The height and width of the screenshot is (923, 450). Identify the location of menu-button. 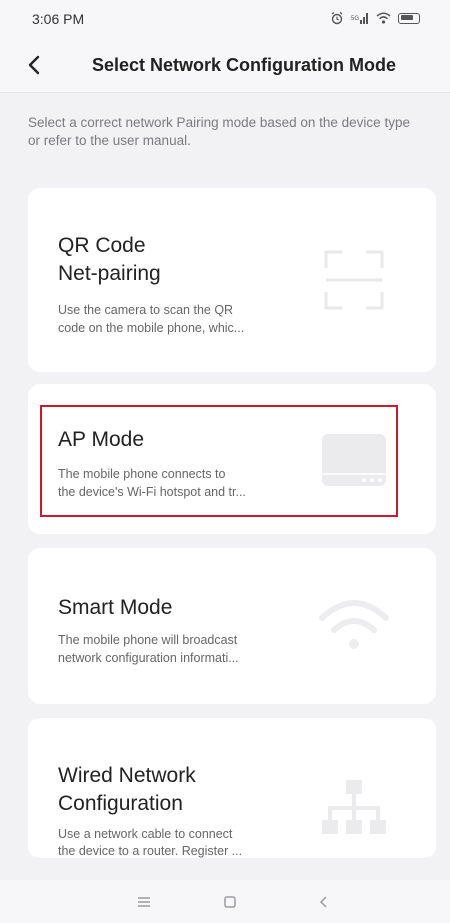
(144, 902).